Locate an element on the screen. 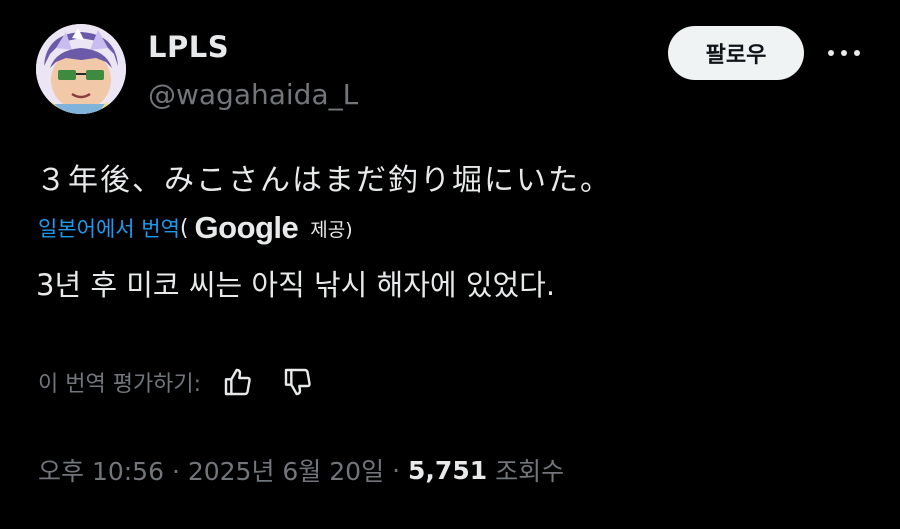 This screenshot has width=900, height=529. more-horizontal-icon is located at coordinates (844, 53).